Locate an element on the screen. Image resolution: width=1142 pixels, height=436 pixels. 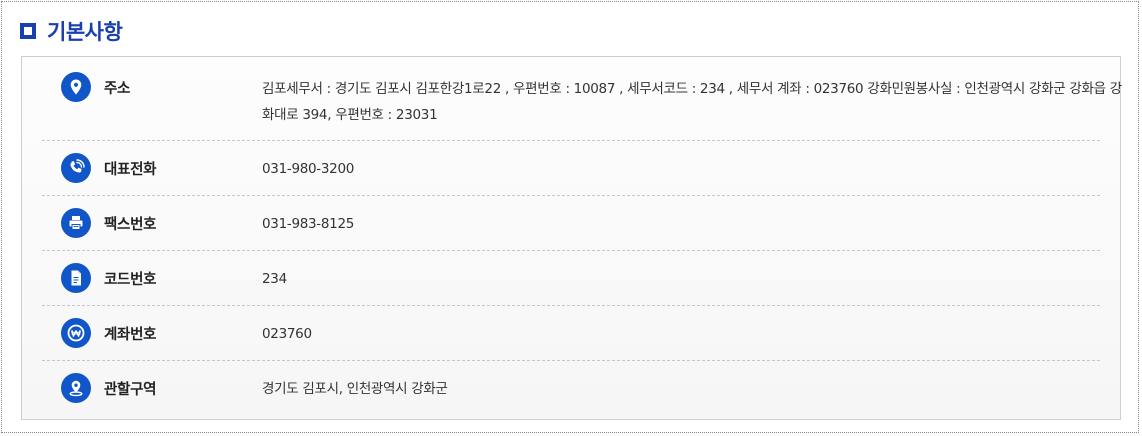
fax-printer-icon is located at coordinates (76, 223).